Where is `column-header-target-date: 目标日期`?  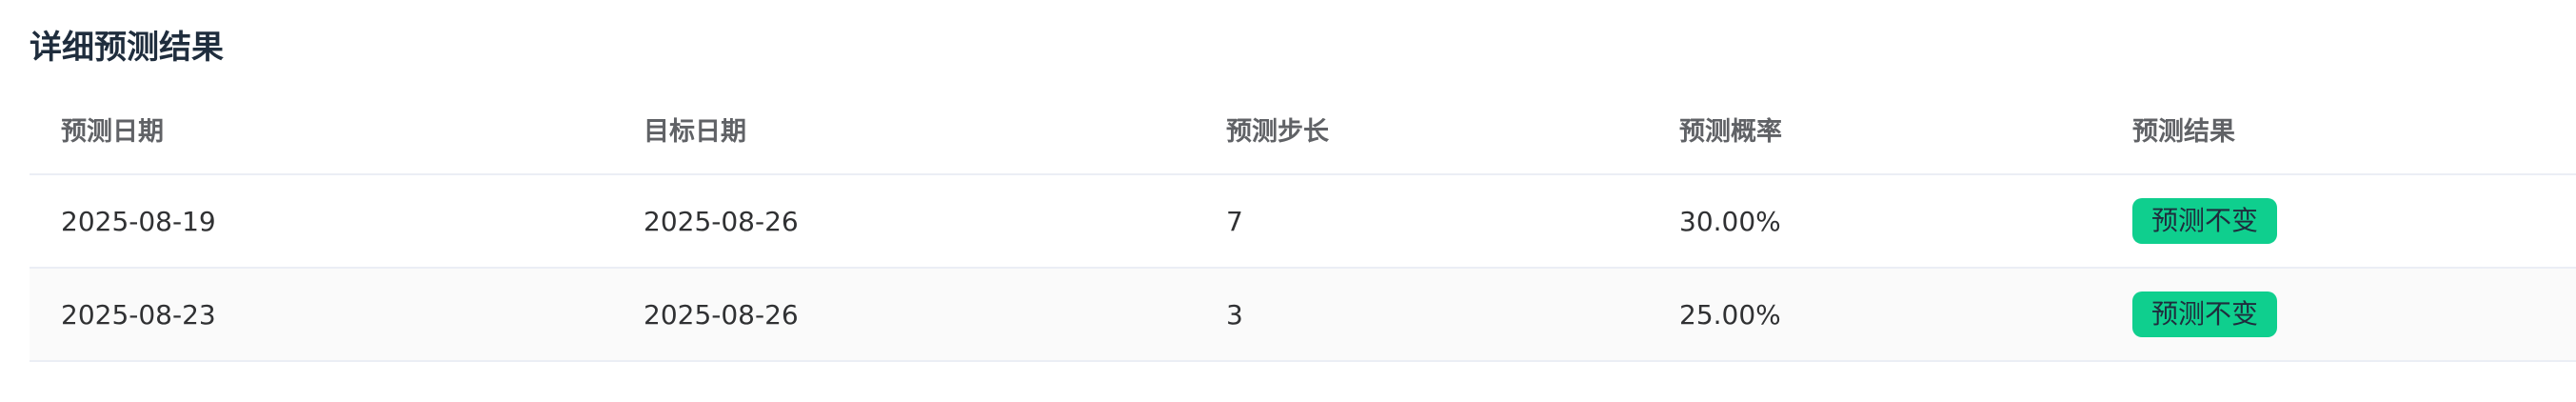
column-header-target-date: 目标日期 is located at coordinates (695, 131).